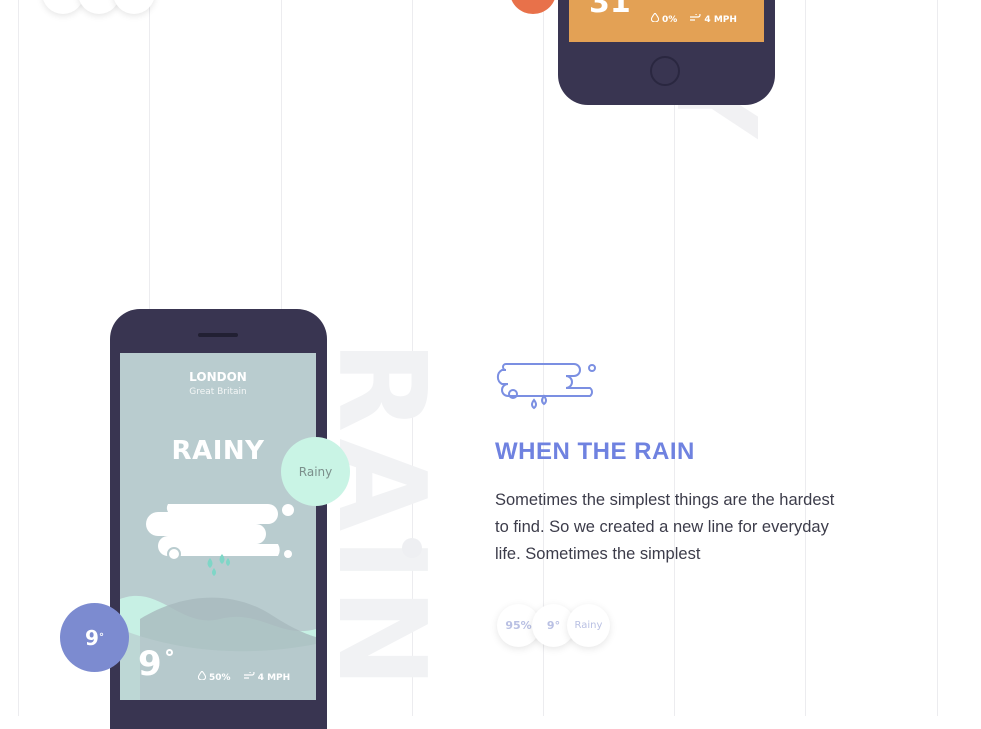 The height and width of the screenshot is (729, 981). Describe the element at coordinates (218, 392) in the screenshot. I see `country-name: Great Britain` at that location.